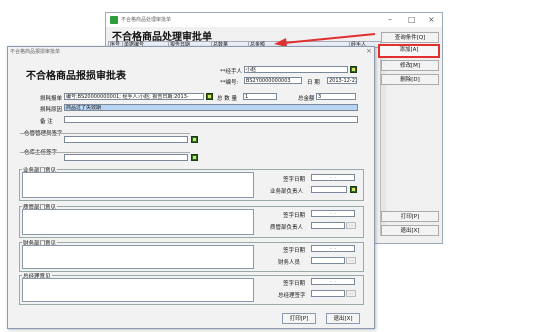 The image size is (553, 332). I want to click on edit-button: 修改[M], so click(410, 65).